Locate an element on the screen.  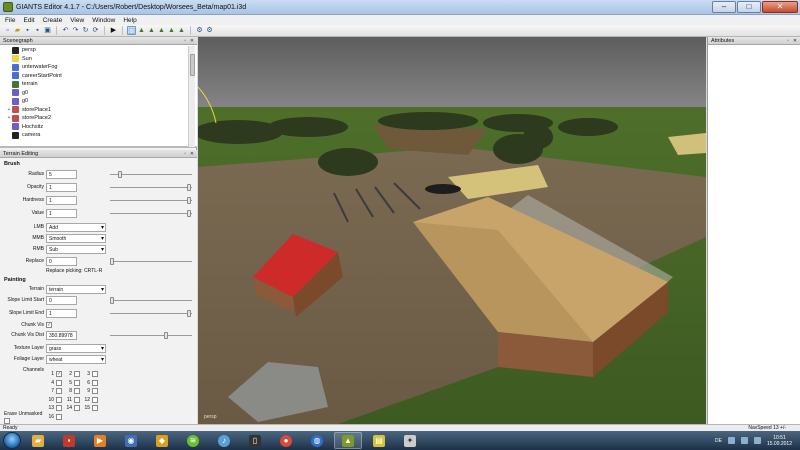
foliage-layer-dropdown: wheat is located at coordinates (76, 359).